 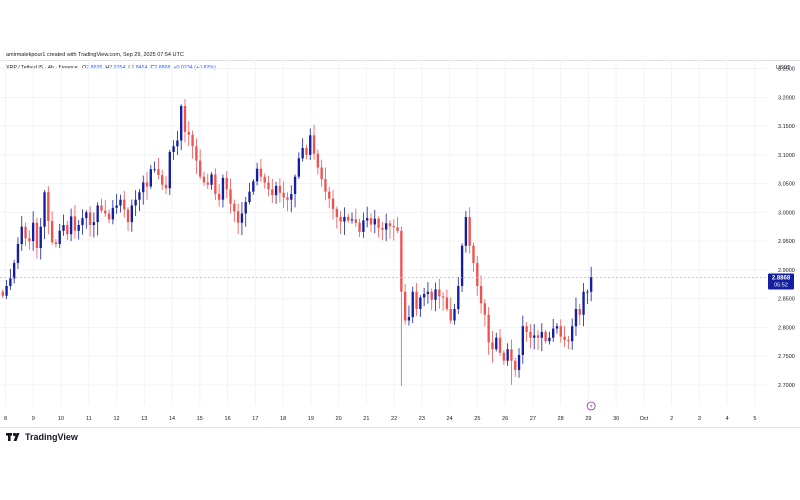 What do you see at coordinates (89, 419) in the screenshot?
I see `date-tick-label: 11` at bounding box center [89, 419].